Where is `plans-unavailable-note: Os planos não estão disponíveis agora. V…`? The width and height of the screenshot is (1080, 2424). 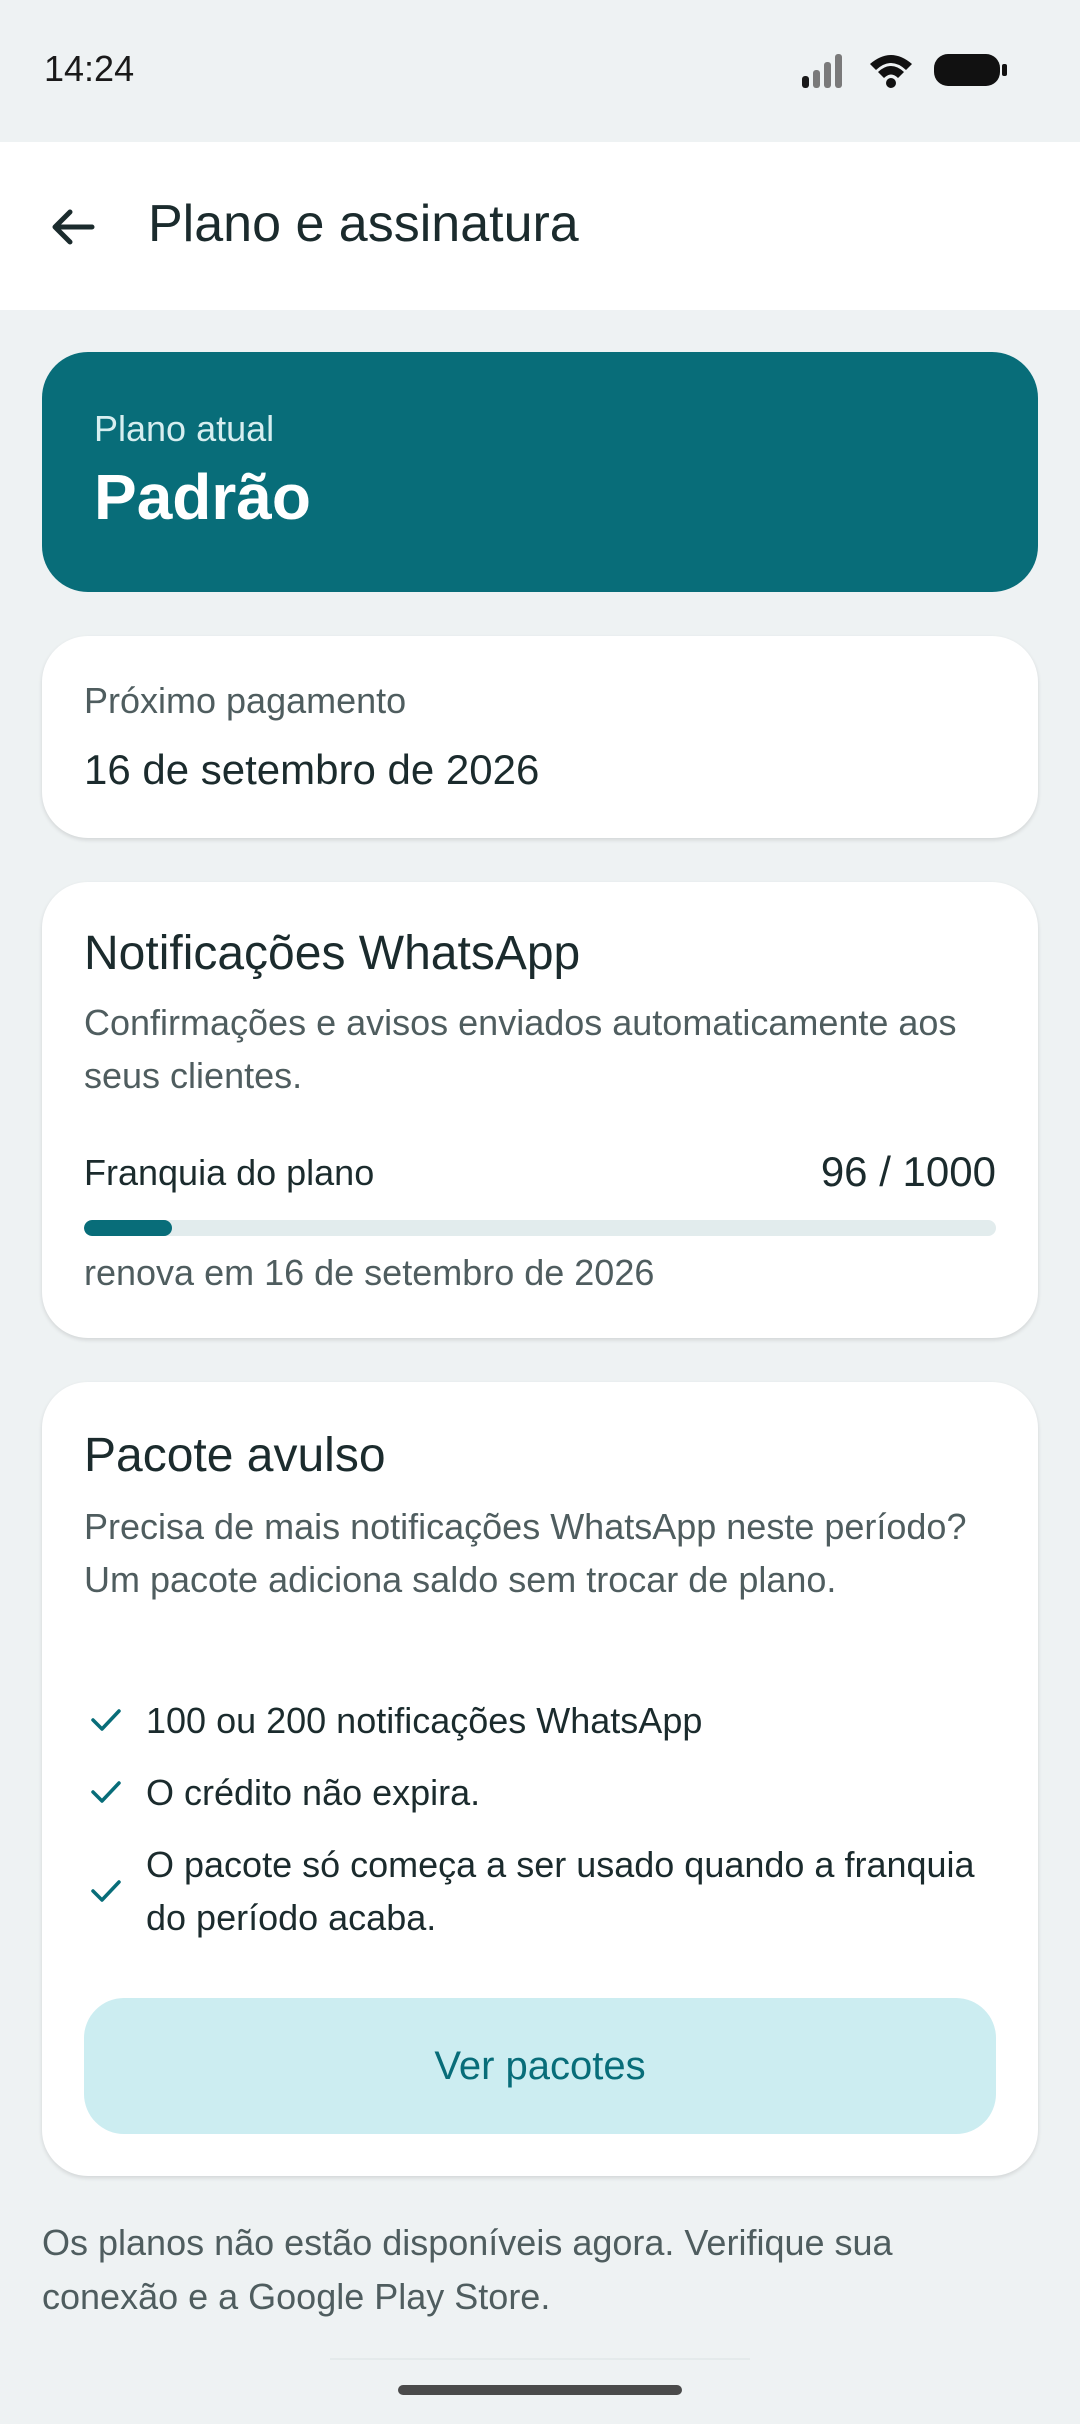 plans-unavailable-note: Os planos não estão disponíveis agora. V… is located at coordinates (467, 2269).